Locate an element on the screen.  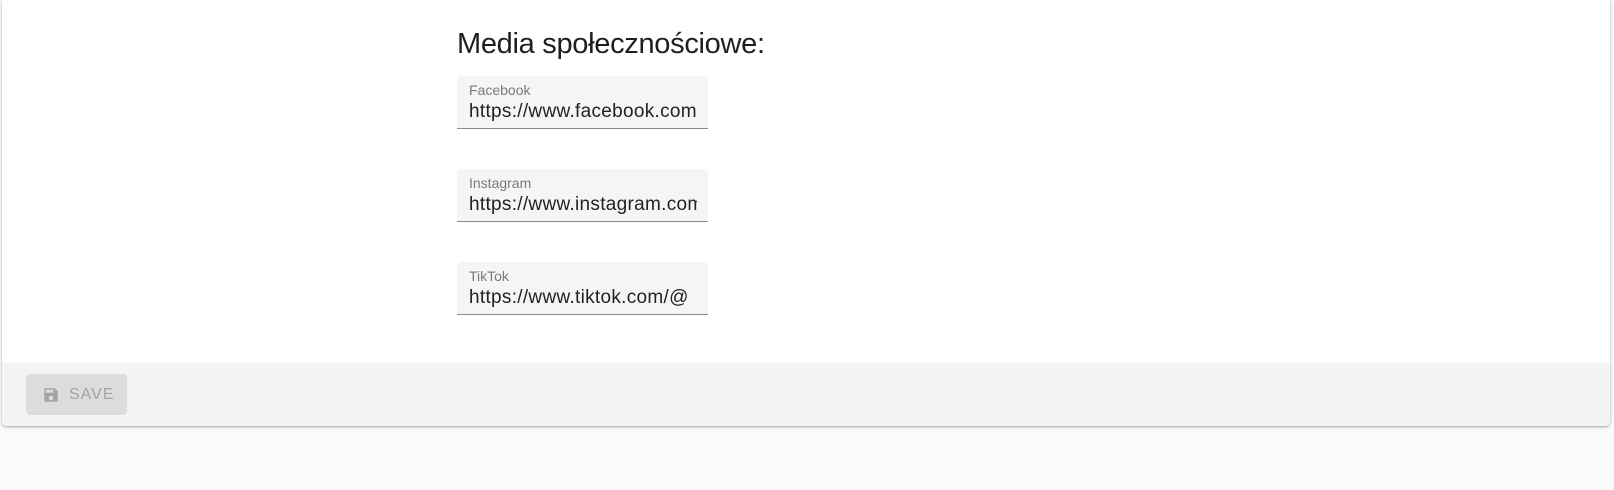
instagram-field: Instagram is located at coordinates (582, 195).